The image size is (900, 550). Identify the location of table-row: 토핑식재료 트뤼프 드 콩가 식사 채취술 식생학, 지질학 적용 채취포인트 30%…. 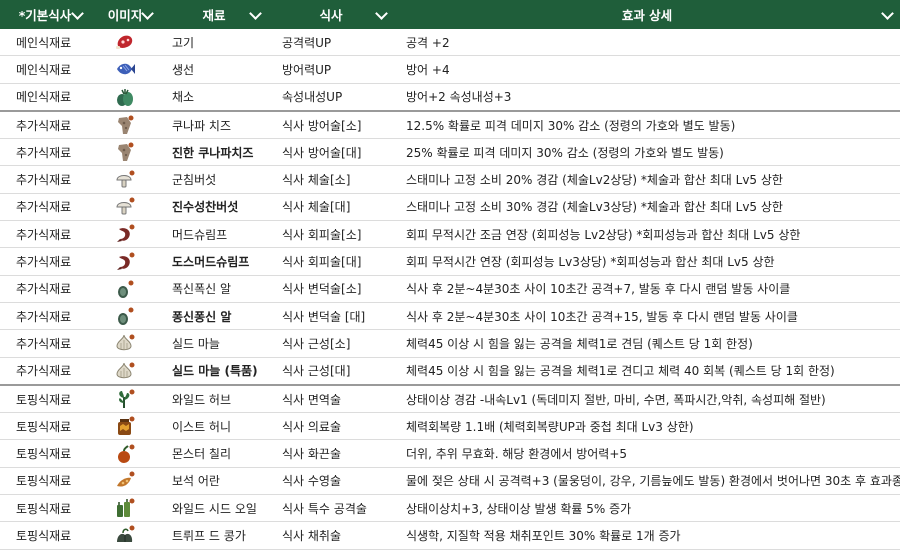
(450, 535).